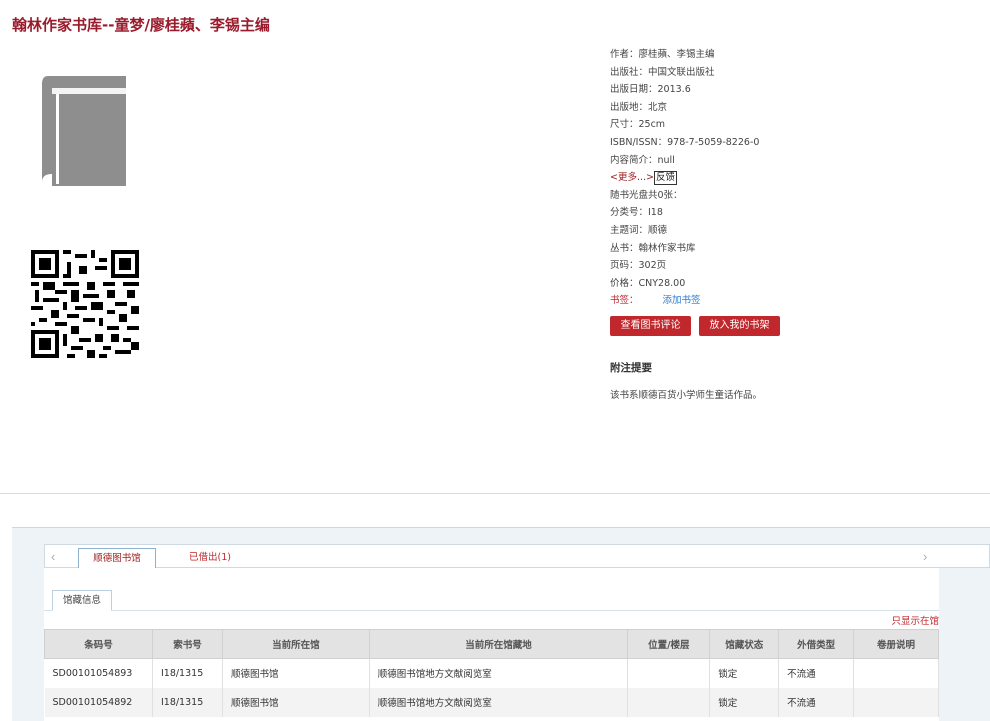  Describe the element at coordinates (631, 368) in the screenshot. I see `note-title: 附注提要` at that location.